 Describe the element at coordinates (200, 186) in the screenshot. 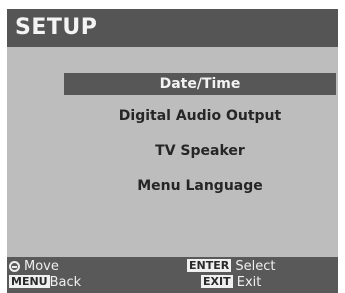

I see `menu-item-menu-language: Menu Language` at that location.